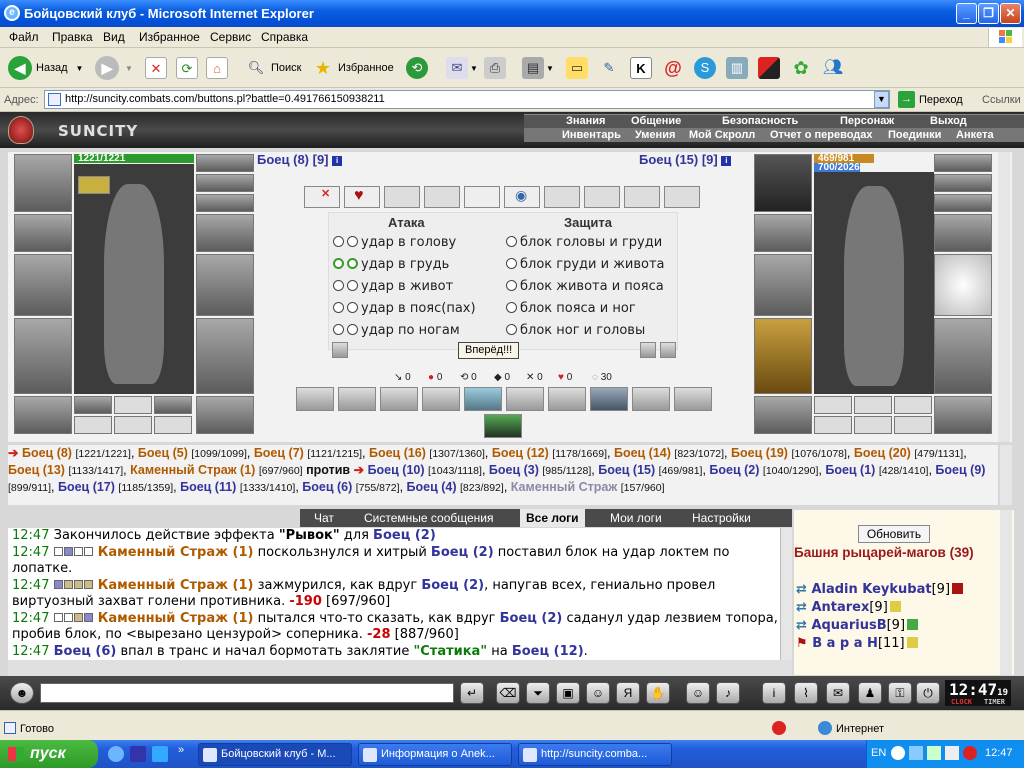 The image size is (1024, 768). I want to click on clear-icon: ⌫, so click(508, 693).